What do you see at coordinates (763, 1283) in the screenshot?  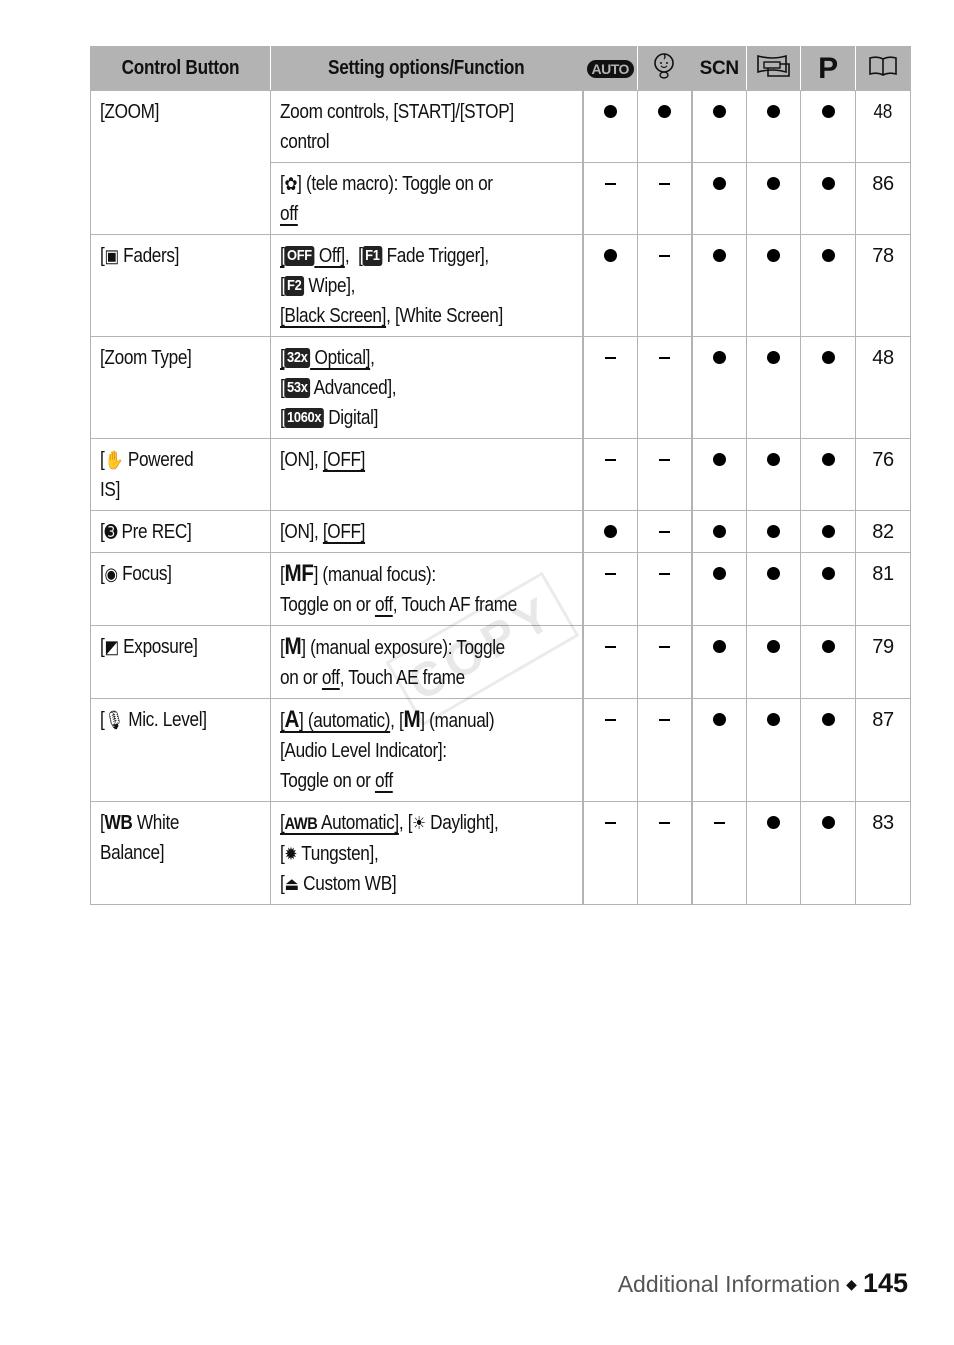 I see `page-footer: Additional Information ◆ 145` at bounding box center [763, 1283].